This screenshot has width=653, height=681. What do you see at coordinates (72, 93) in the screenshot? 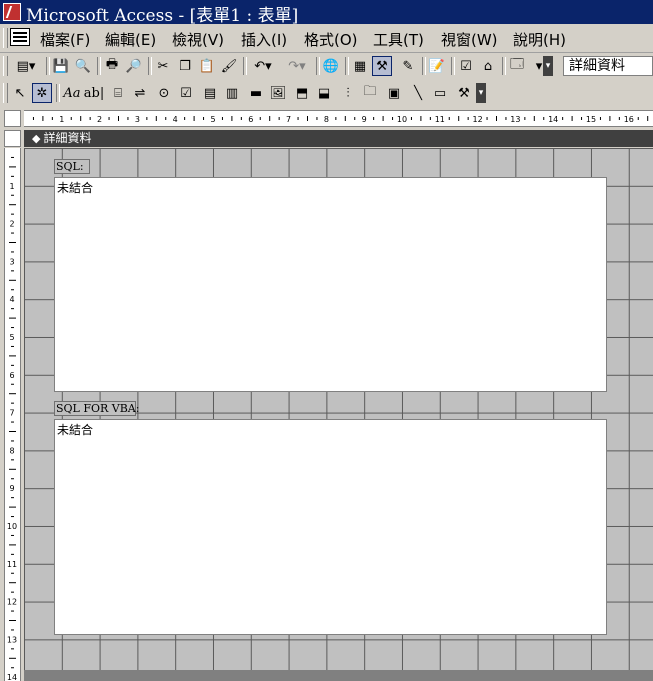
I see `label-icon: Aa` at bounding box center [72, 93].